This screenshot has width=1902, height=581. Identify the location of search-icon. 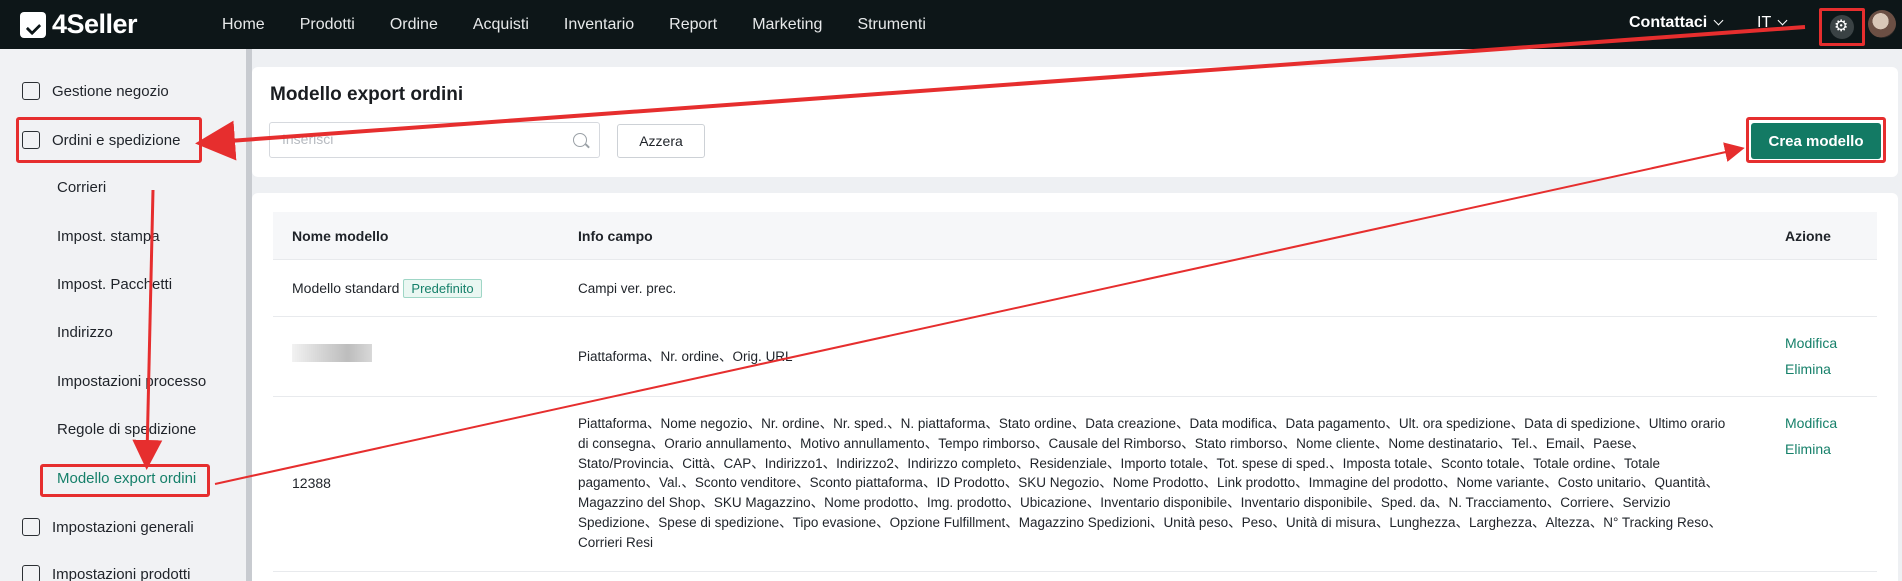
(580, 140).